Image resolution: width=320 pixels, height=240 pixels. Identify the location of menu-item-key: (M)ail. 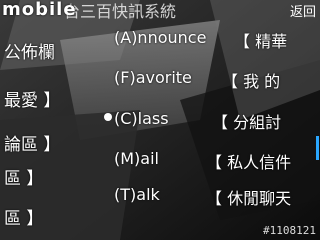
(136, 158).